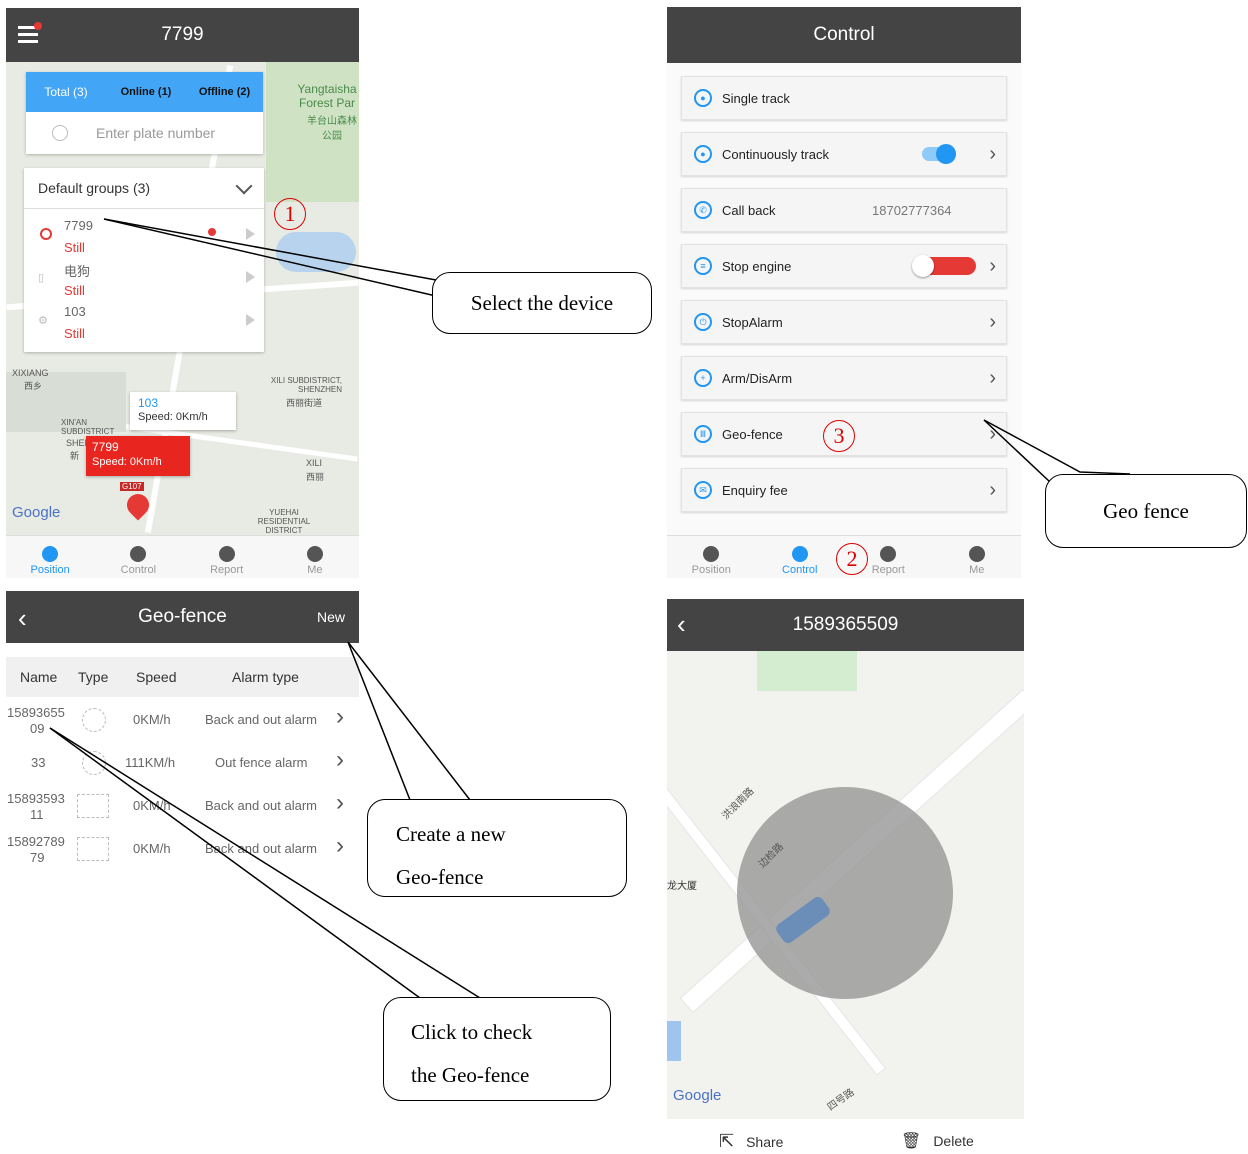 This screenshot has height=1154, width=1248. What do you see at coordinates (497, 848) in the screenshot?
I see `callout-create-new: Create a new Geo-fence` at bounding box center [497, 848].